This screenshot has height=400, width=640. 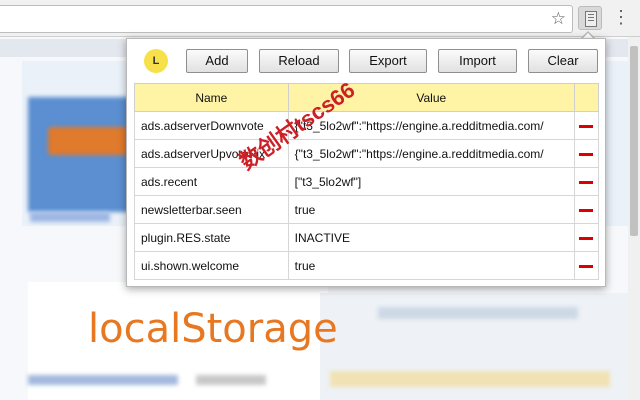 I want to click on table-row: newsletterbar.seen true, so click(x=367, y=209).